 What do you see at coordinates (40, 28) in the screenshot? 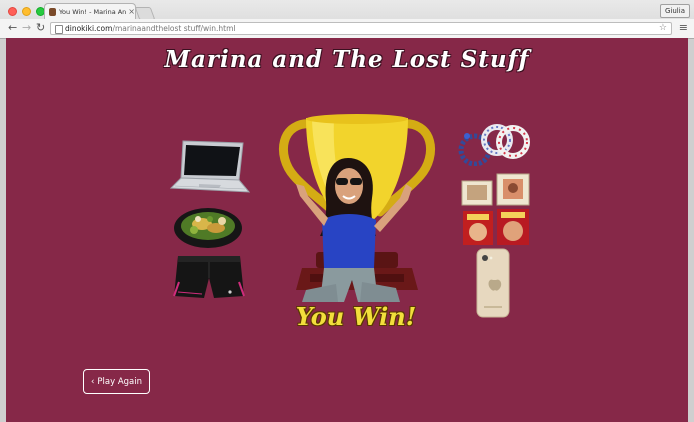
I see `reload-icon: ↻` at bounding box center [40, 28].